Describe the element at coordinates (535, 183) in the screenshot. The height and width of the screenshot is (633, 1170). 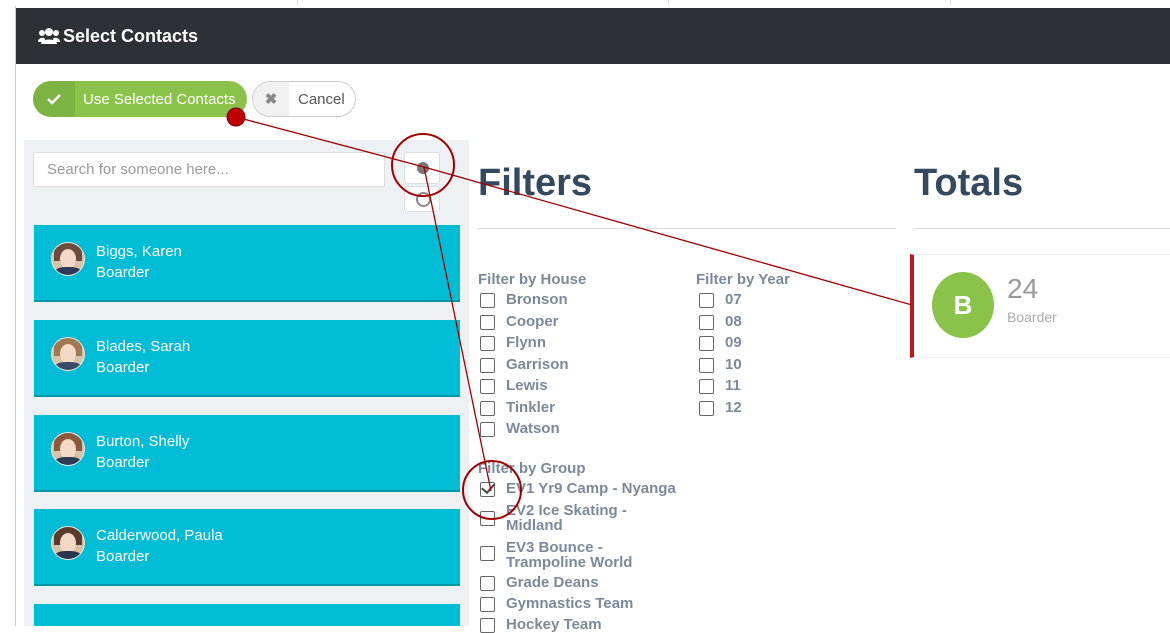
I see `filters-heading: Filters` at that location.